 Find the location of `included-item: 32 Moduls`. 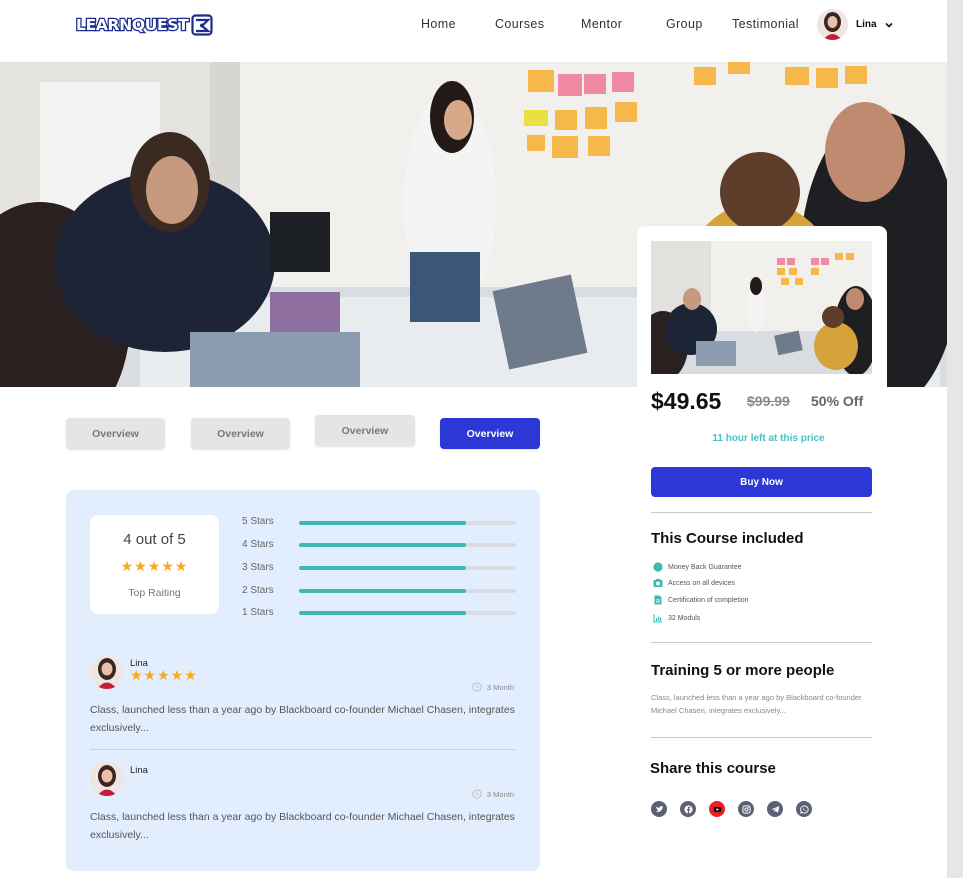

included-item: 32 Moduls is located at coordinates (676, 618).